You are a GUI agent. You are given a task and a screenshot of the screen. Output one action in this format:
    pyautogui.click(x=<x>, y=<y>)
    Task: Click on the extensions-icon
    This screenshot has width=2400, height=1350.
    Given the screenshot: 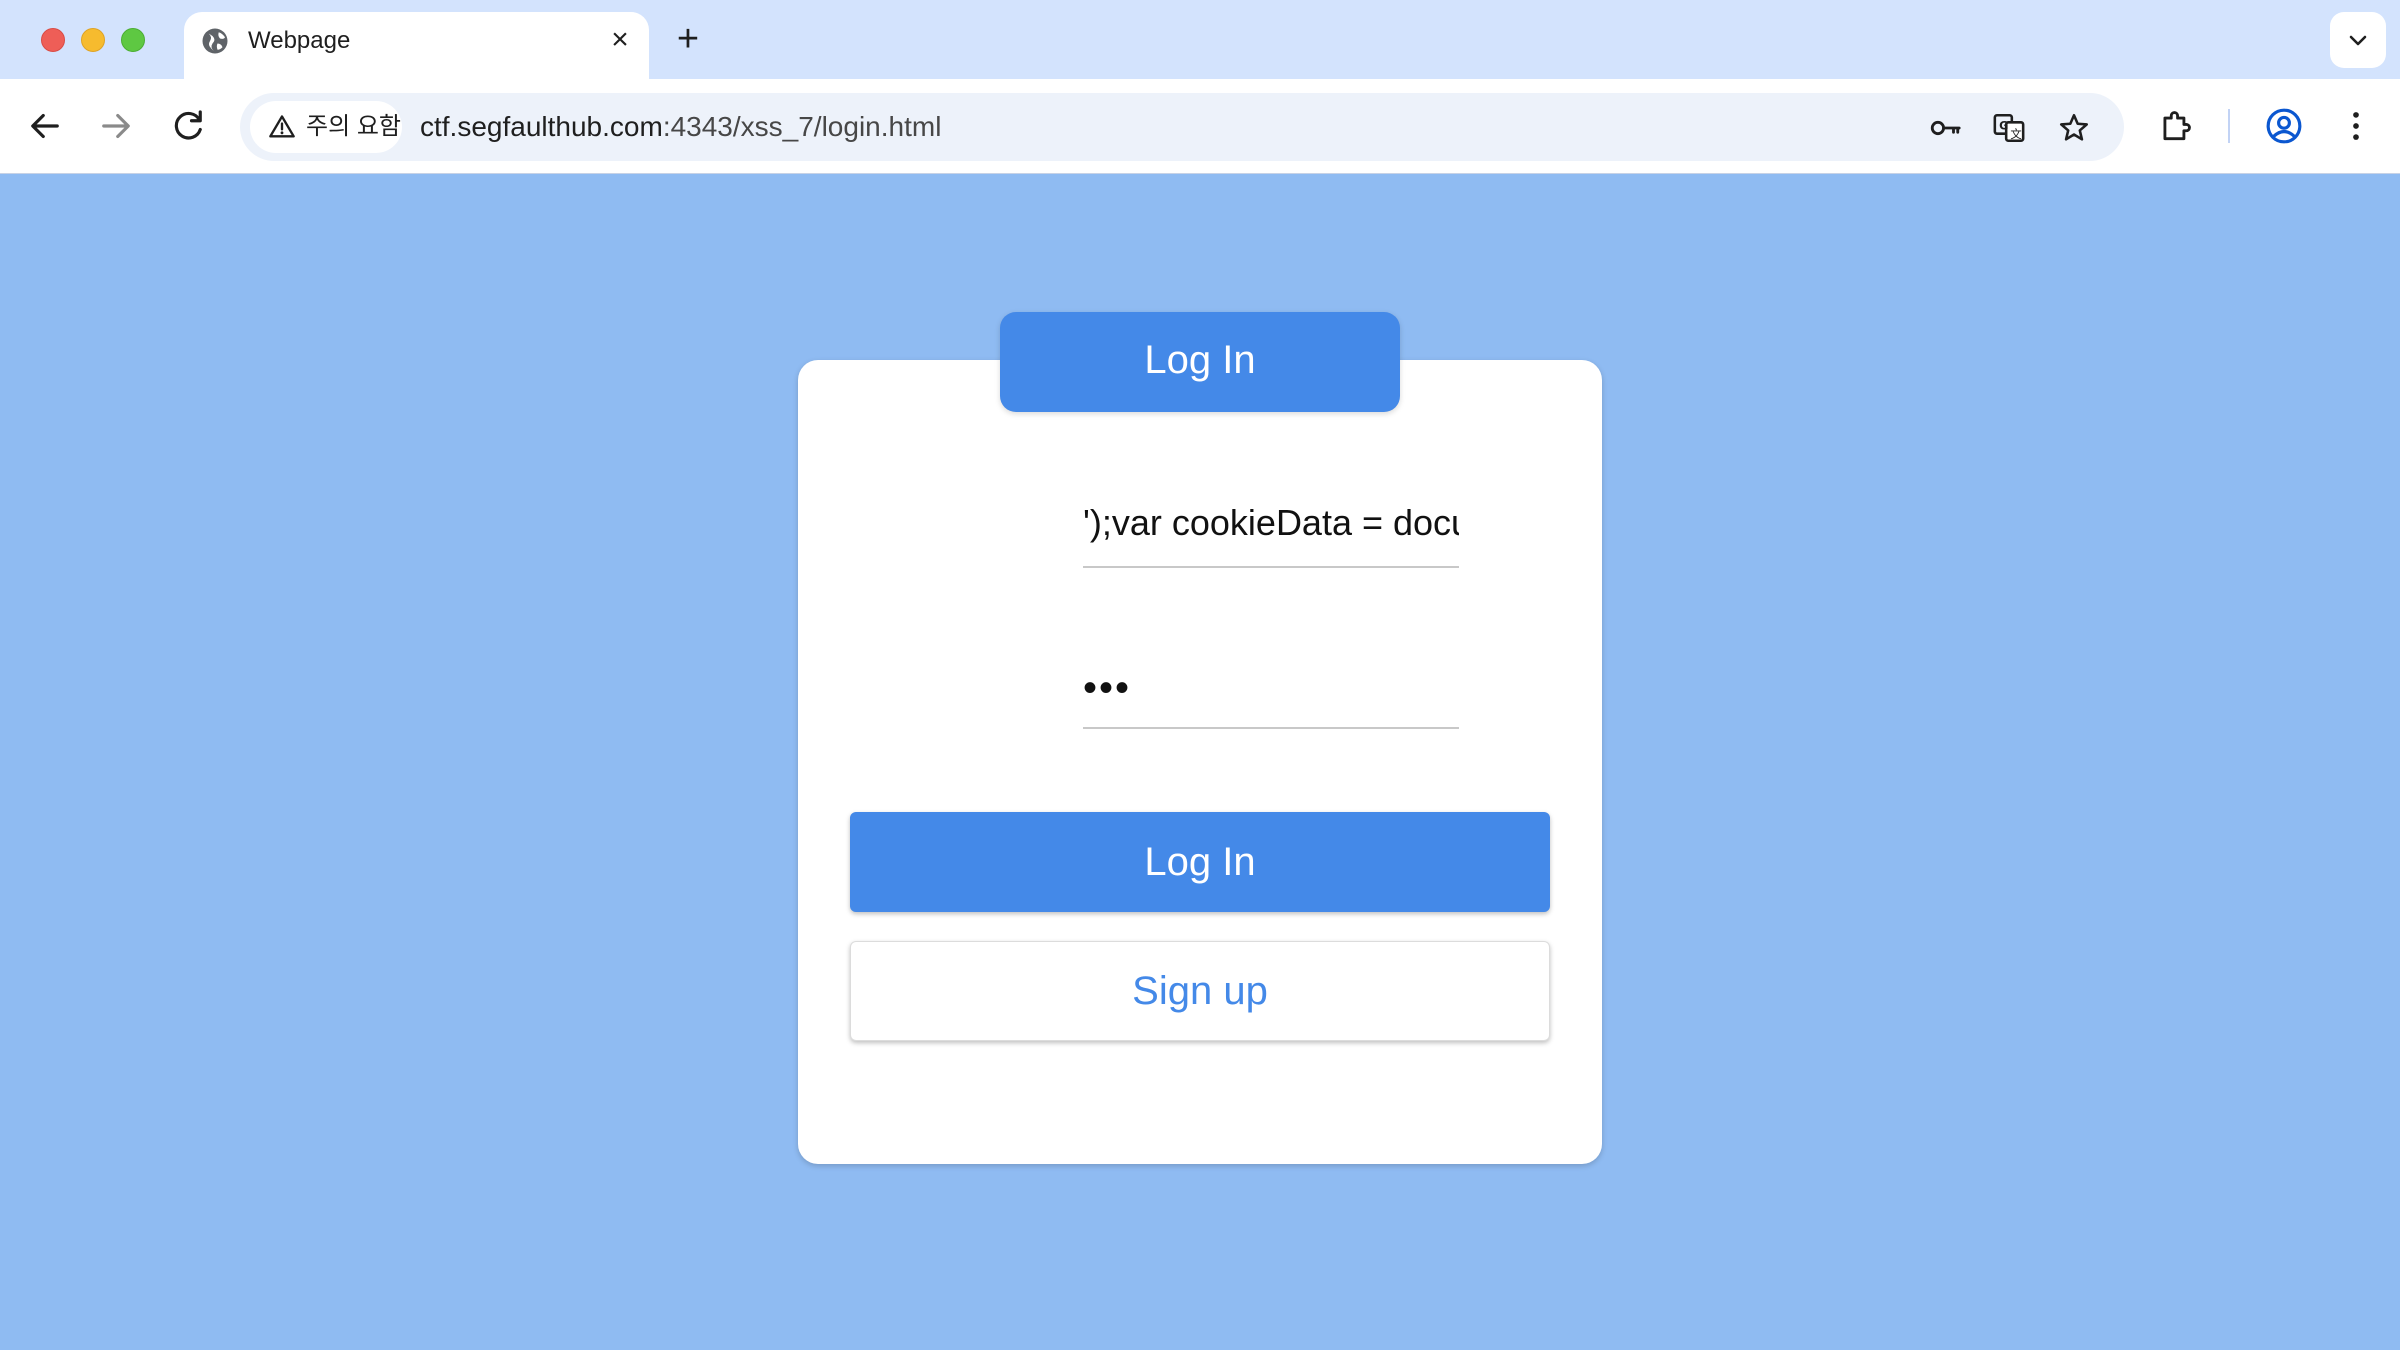 What is the action you would take?
    pyautogui.click(x=2176, y=126)
    